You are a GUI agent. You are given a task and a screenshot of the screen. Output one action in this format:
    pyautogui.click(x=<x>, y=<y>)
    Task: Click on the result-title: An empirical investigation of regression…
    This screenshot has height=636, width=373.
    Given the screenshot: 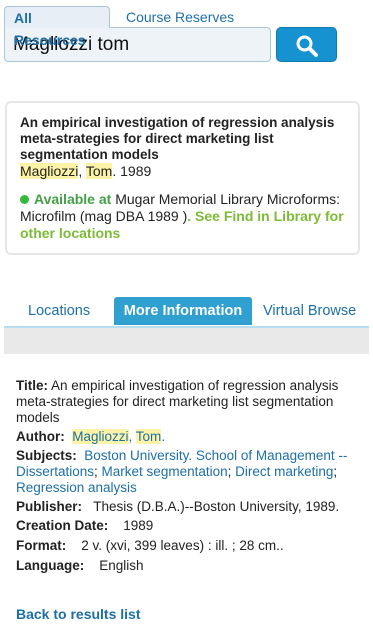 What is the action you would take?
    pyautogui.click(x=187, y=139)
    